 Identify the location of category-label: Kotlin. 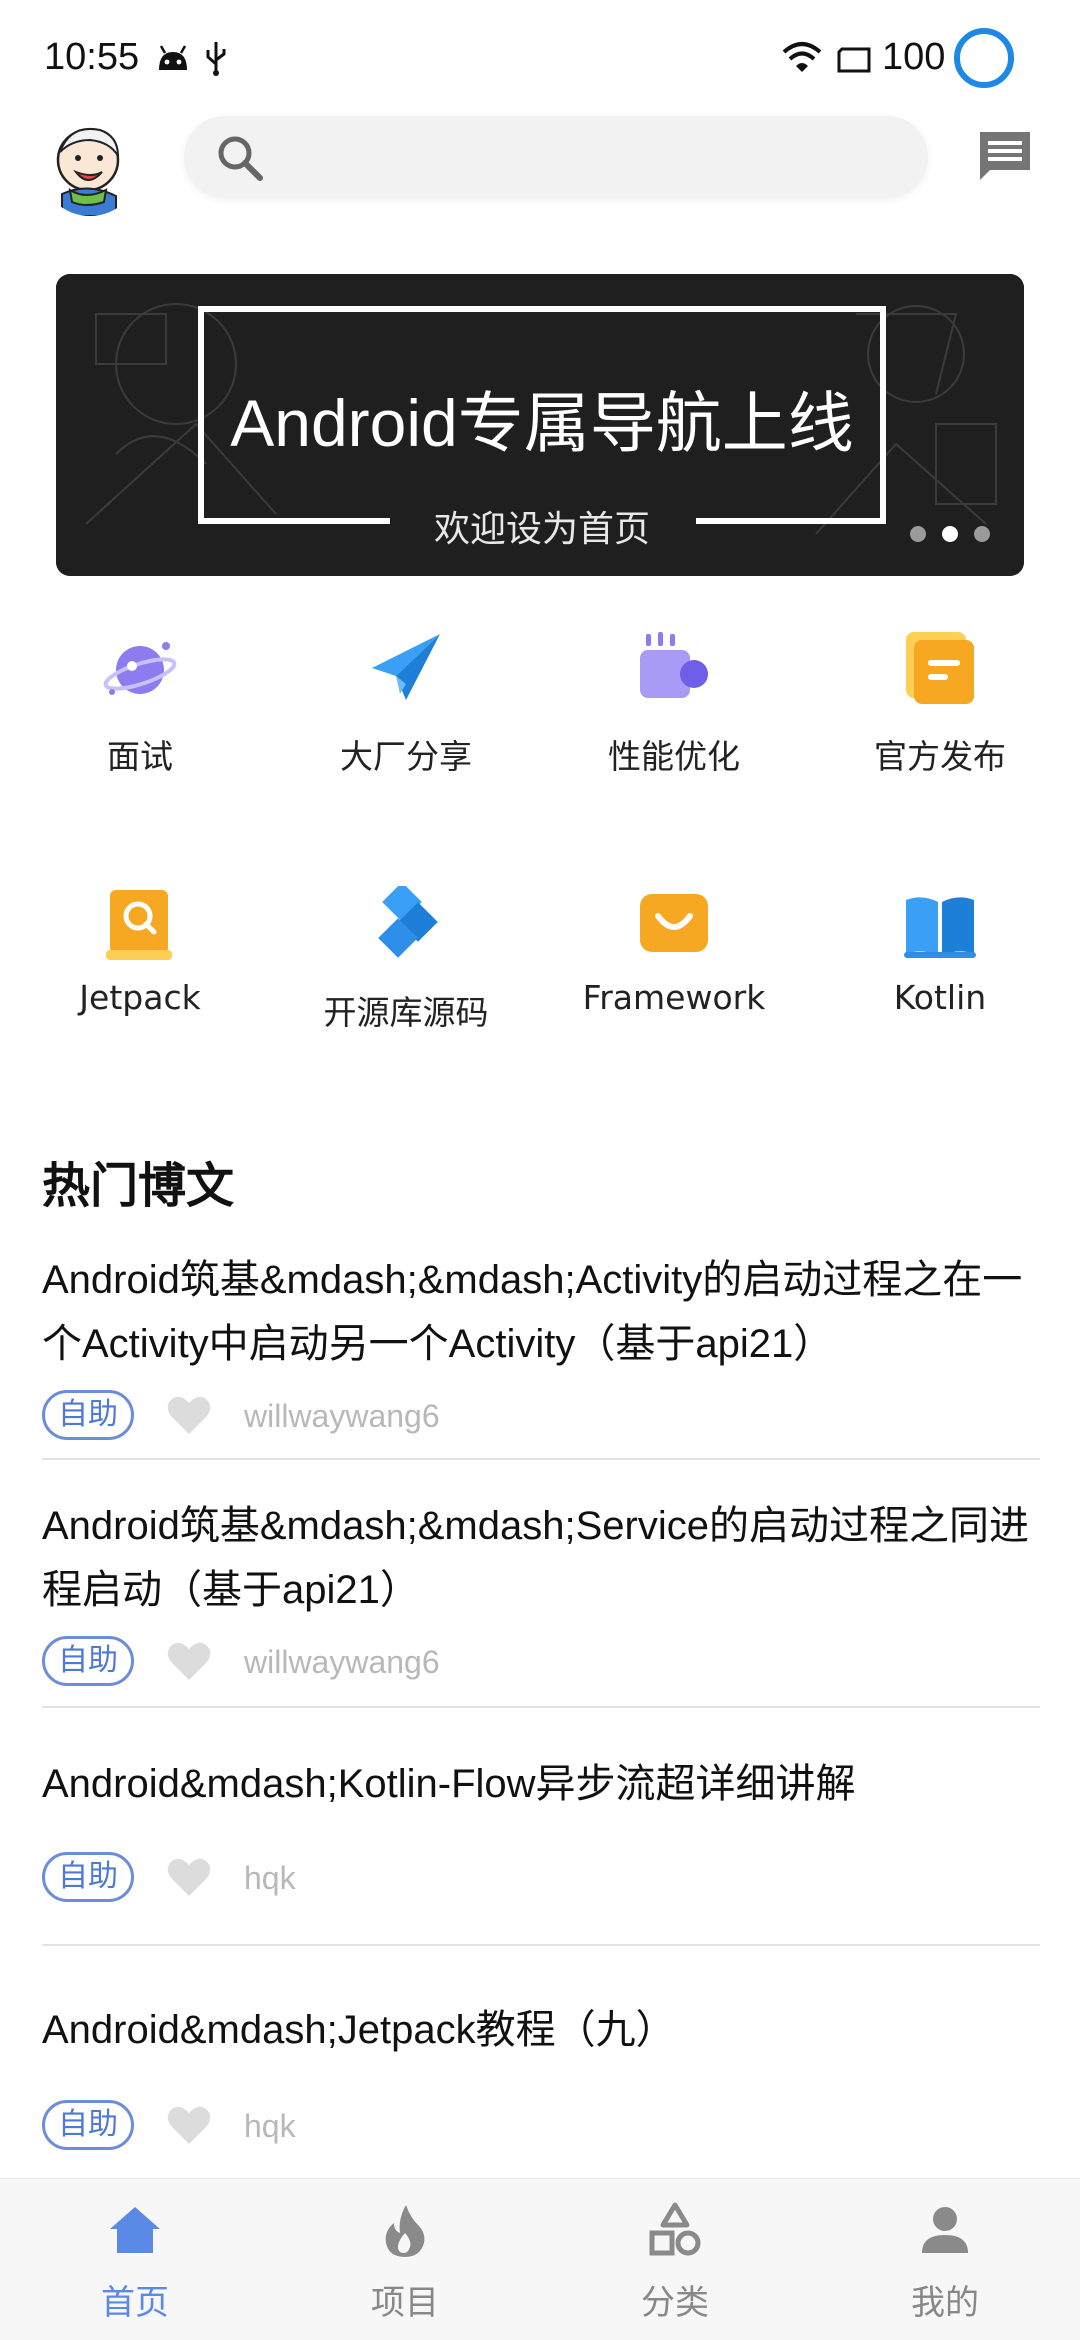
(940, 997).